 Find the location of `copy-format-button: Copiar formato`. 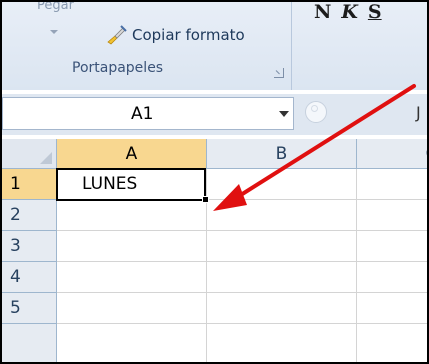

copy-format-button: Copiar formato is located at coordinates (175, 35).